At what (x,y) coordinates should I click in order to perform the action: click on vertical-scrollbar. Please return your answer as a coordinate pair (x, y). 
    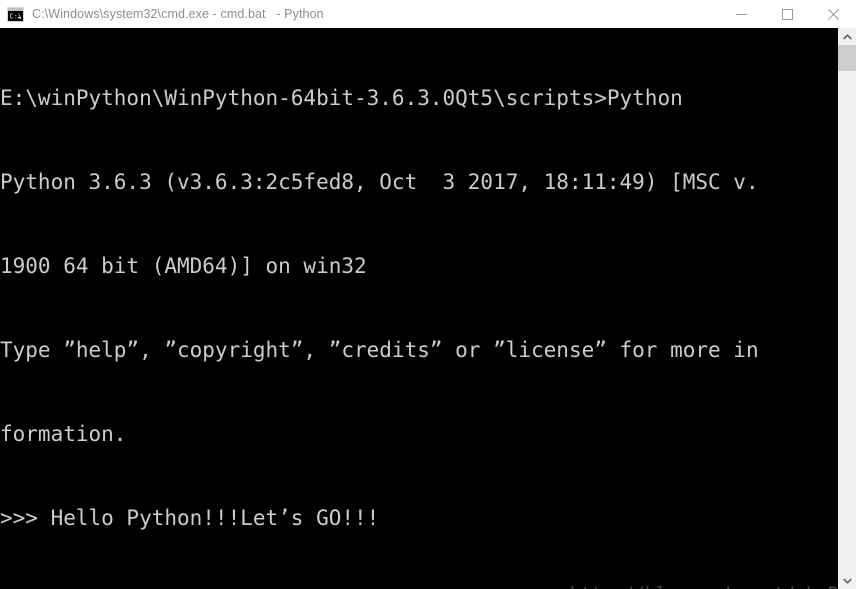
    Looking at the image, I should click on (847, 308).